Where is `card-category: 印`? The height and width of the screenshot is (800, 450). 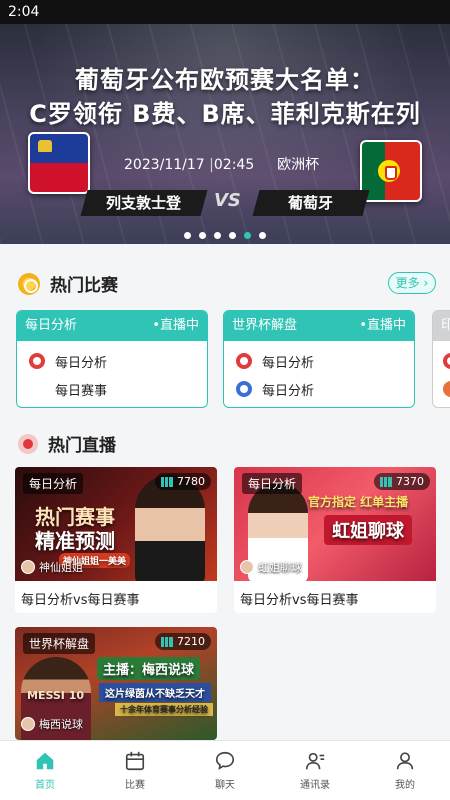
card-category: 印 is located at coordinates (445, 326).